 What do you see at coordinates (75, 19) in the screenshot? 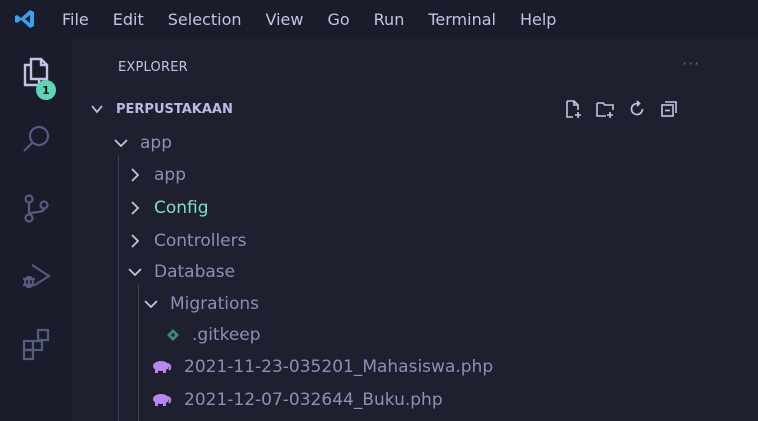
I see `menu-file: File` at bounding box center [75, 19].